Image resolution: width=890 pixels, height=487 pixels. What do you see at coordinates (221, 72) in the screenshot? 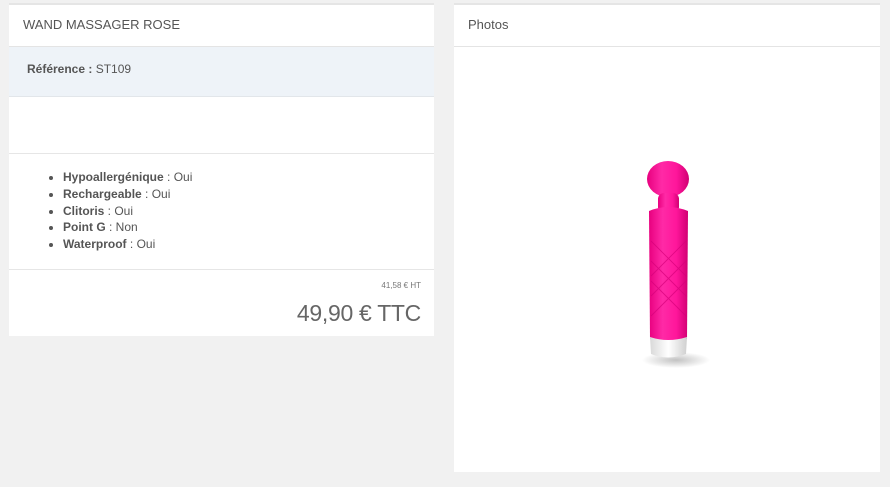
I see `reference-row: Référence : ST109` at bounding box center [221, 72].